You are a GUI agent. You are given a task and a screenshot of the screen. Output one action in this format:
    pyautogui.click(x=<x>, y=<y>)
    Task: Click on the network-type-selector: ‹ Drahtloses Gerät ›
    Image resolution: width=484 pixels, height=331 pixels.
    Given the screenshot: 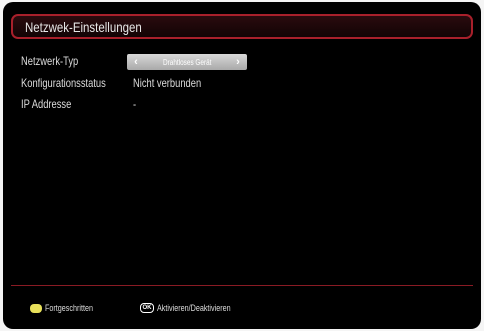 What is the action you would take?
    pyautogui.click(x=187, y=62)
    